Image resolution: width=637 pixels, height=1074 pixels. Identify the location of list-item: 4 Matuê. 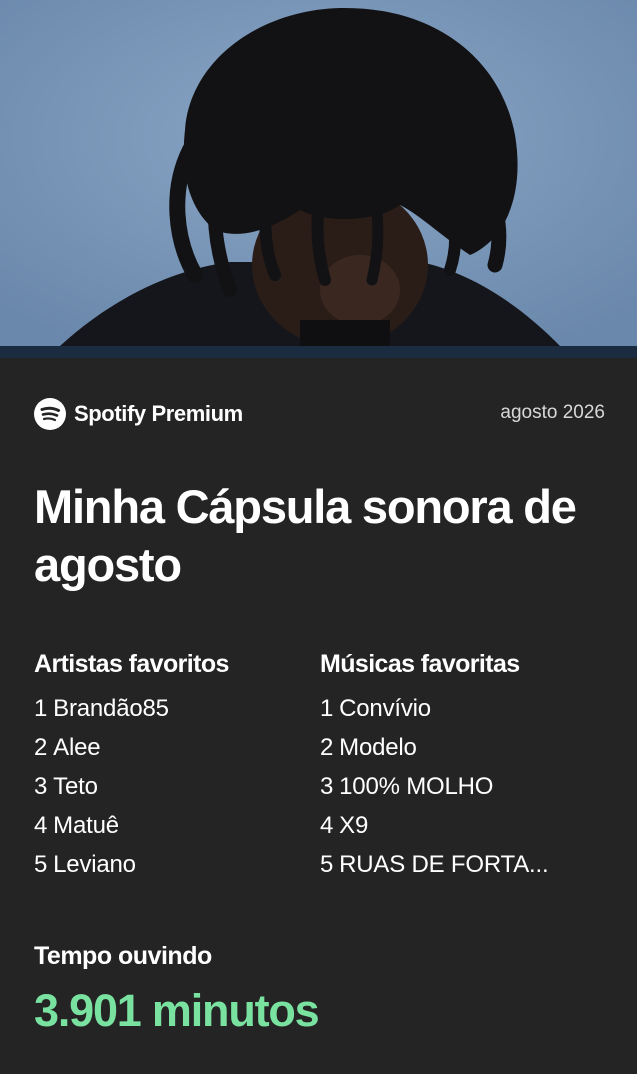
(76, 825).